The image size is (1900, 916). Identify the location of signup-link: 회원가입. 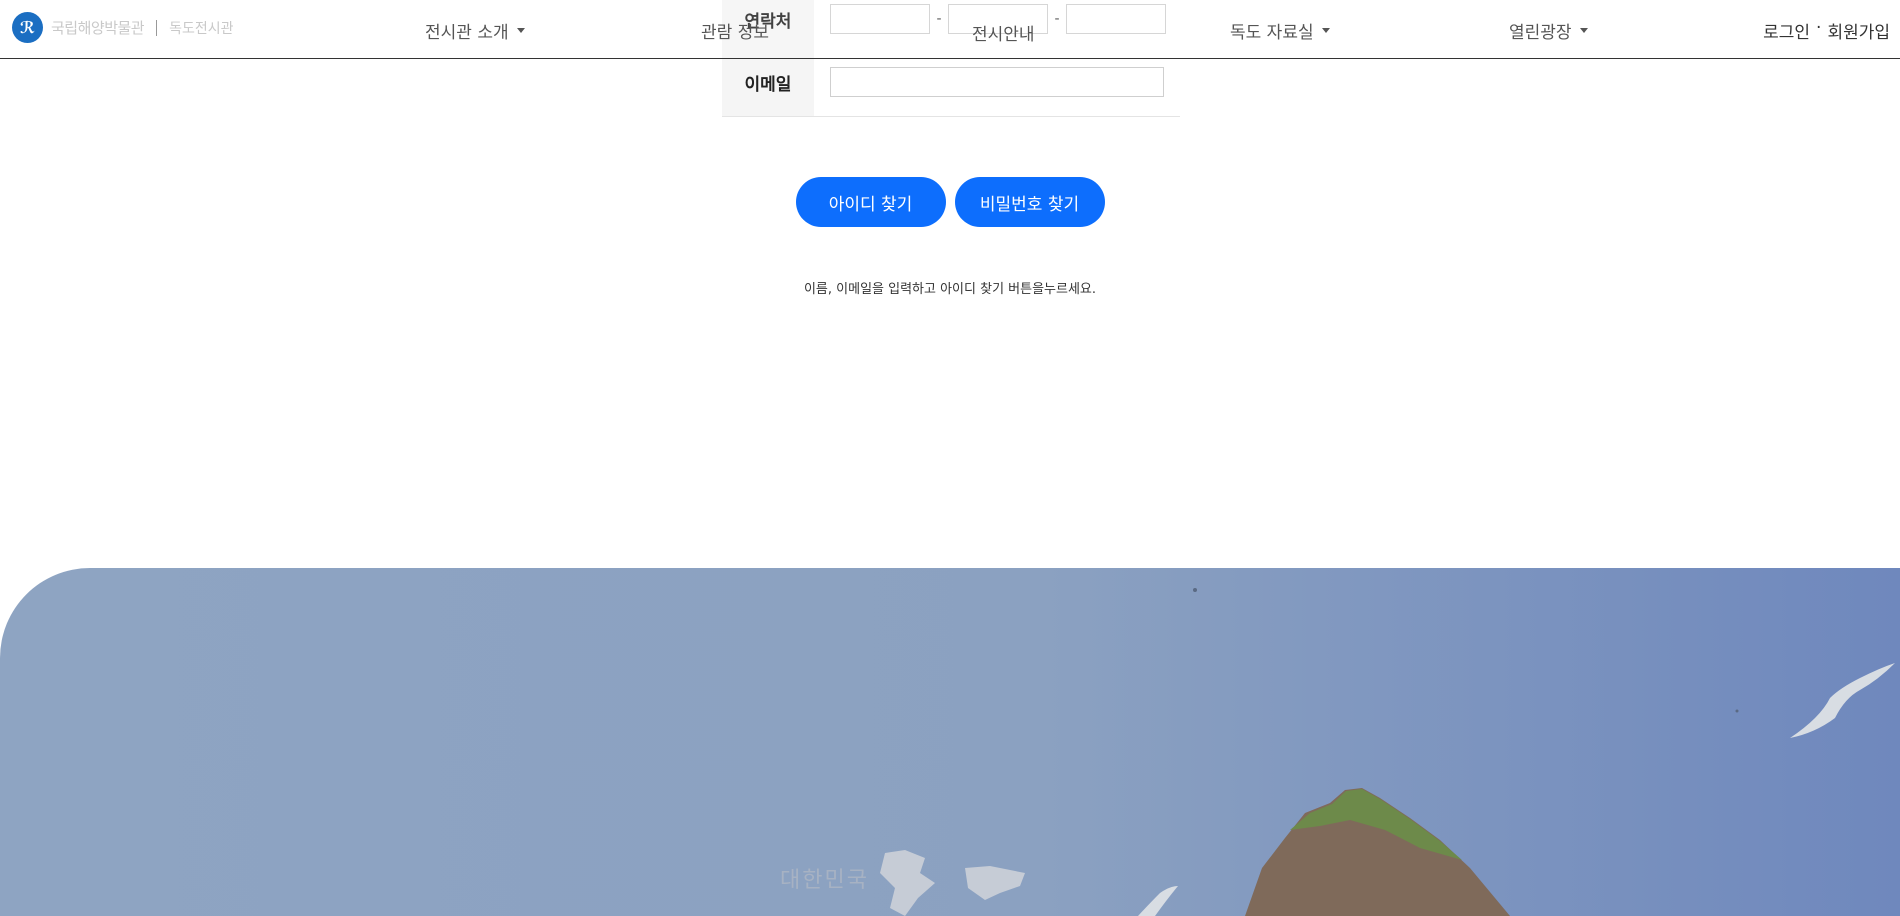
(1858, 30).